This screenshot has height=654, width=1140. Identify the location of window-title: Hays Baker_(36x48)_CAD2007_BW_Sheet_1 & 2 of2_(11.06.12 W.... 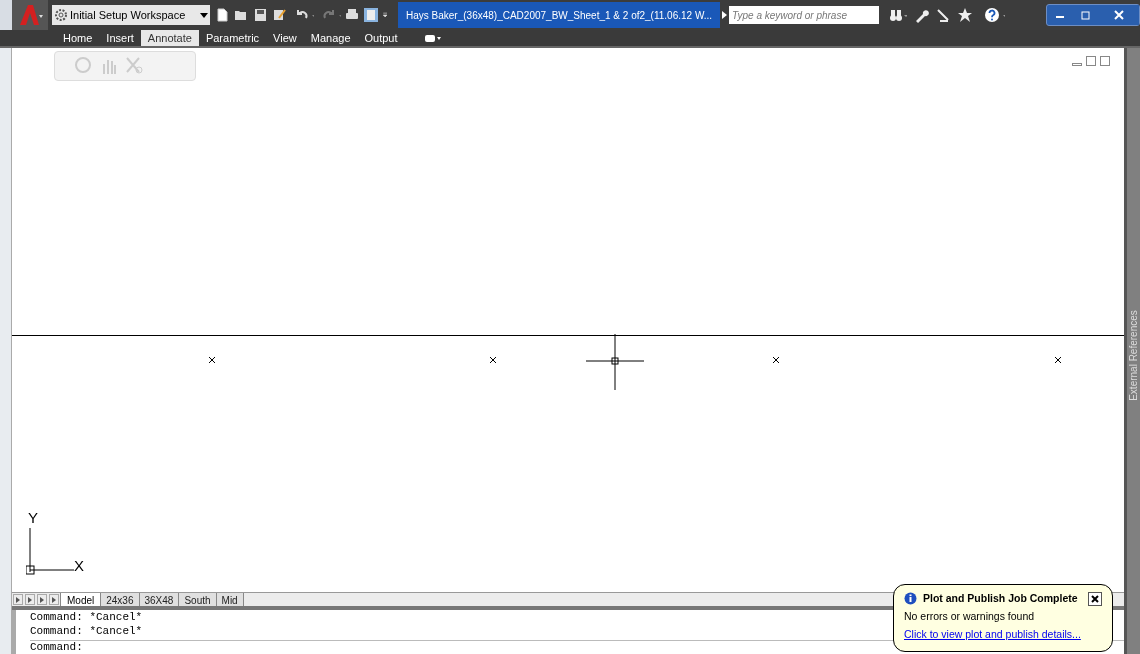
(559, 15).